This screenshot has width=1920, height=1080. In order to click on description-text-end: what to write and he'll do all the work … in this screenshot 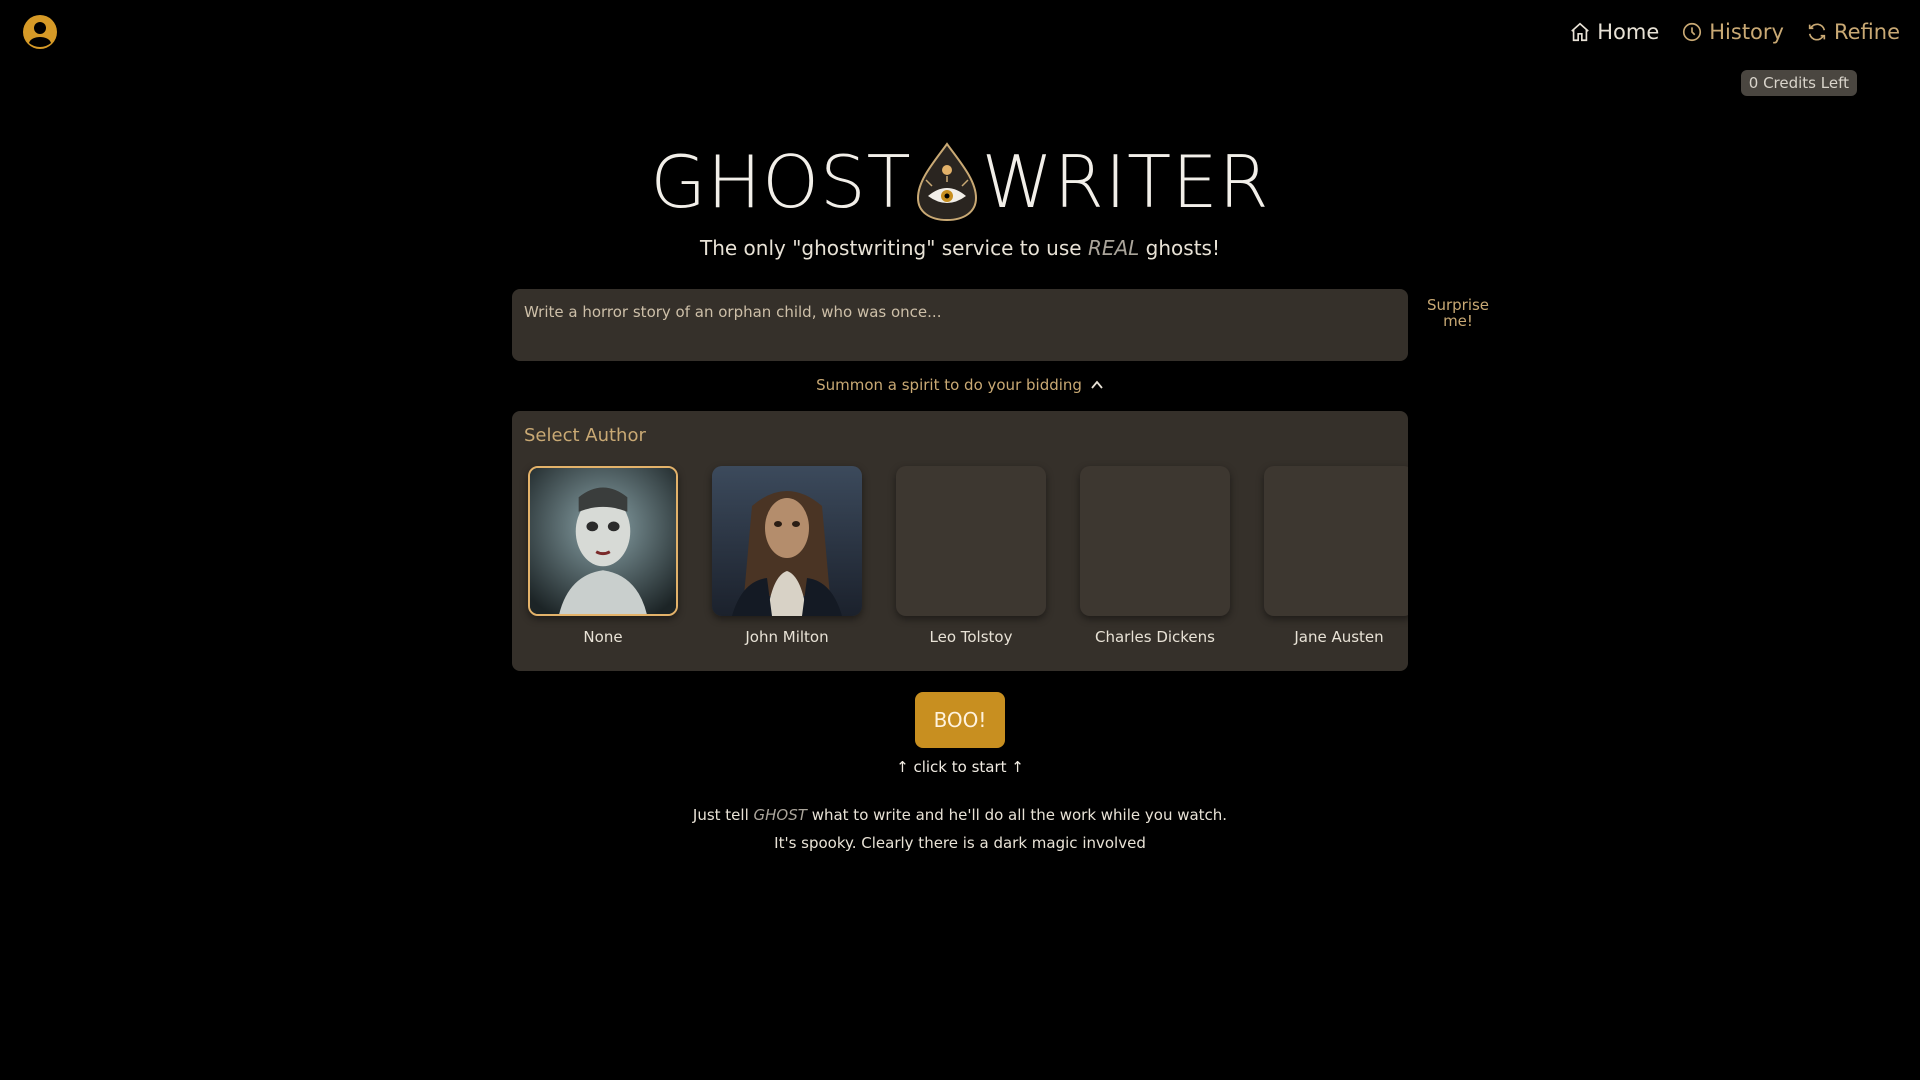, I will do `click(1017, 815)`.